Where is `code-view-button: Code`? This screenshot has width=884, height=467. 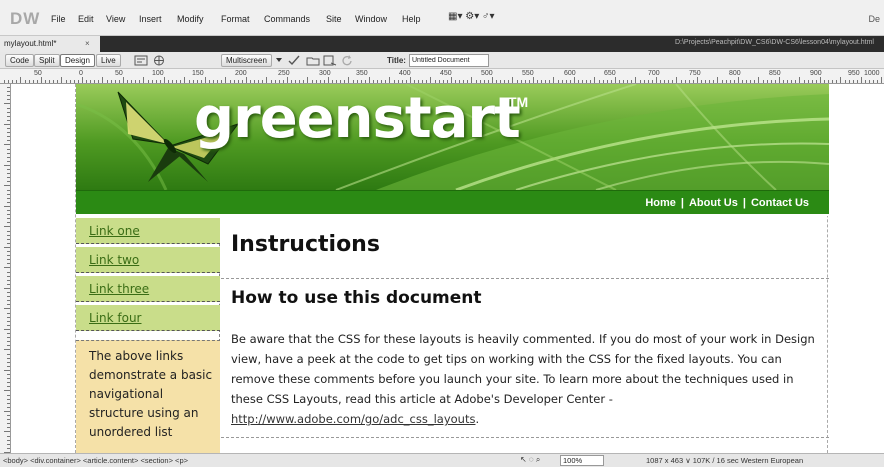 code-view-button: Code is located at coordinates (20, 60).